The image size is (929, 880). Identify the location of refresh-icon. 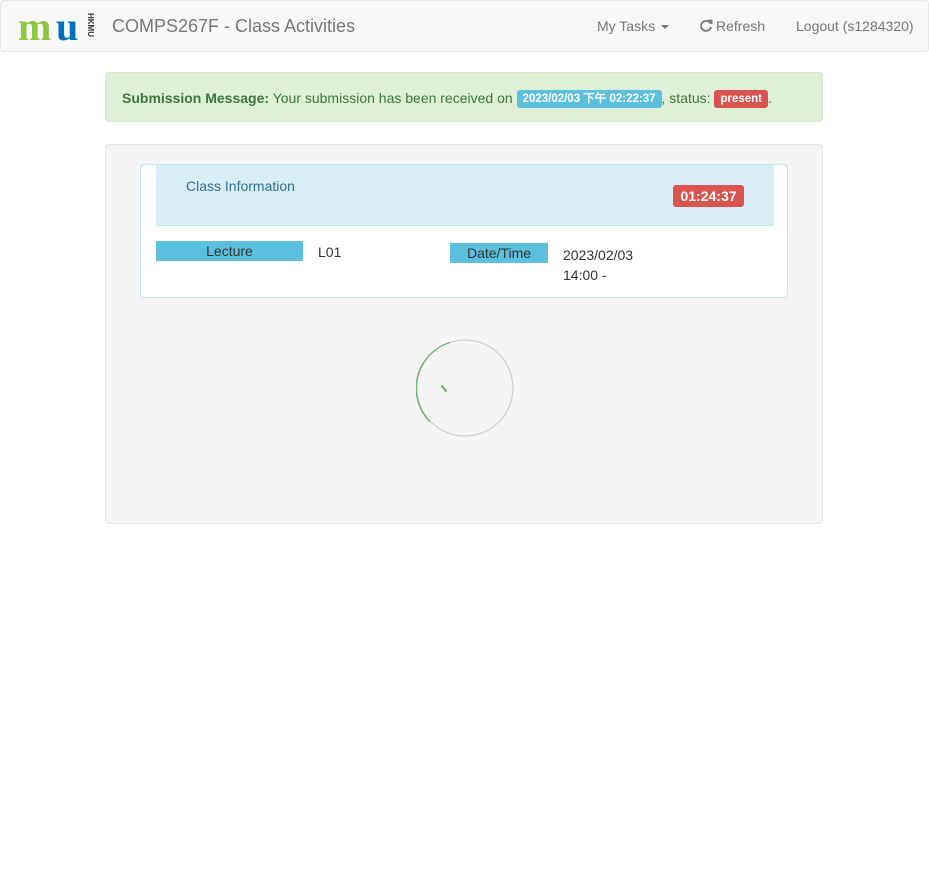
(706, 25).